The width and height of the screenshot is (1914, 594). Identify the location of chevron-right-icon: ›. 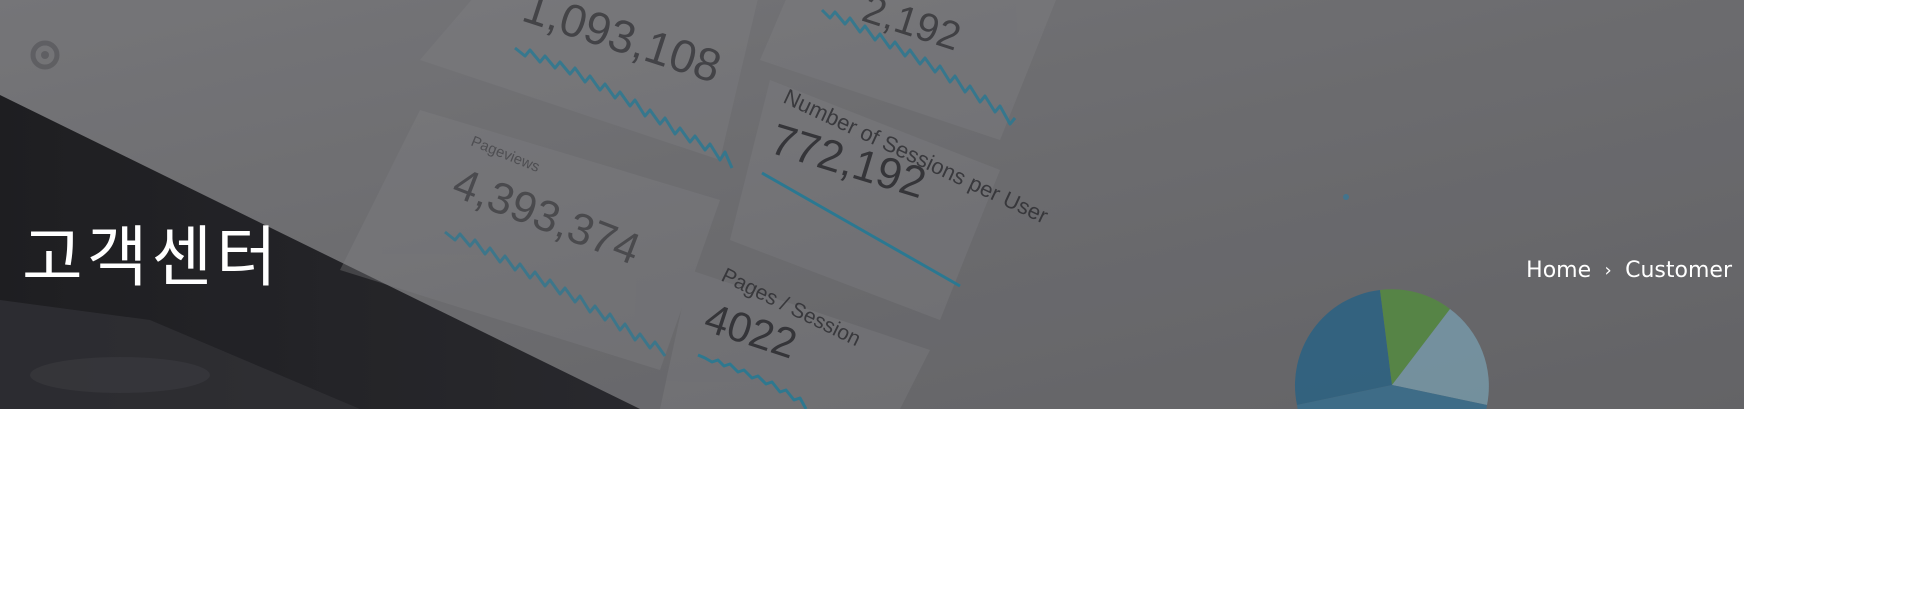
(1608, 270).